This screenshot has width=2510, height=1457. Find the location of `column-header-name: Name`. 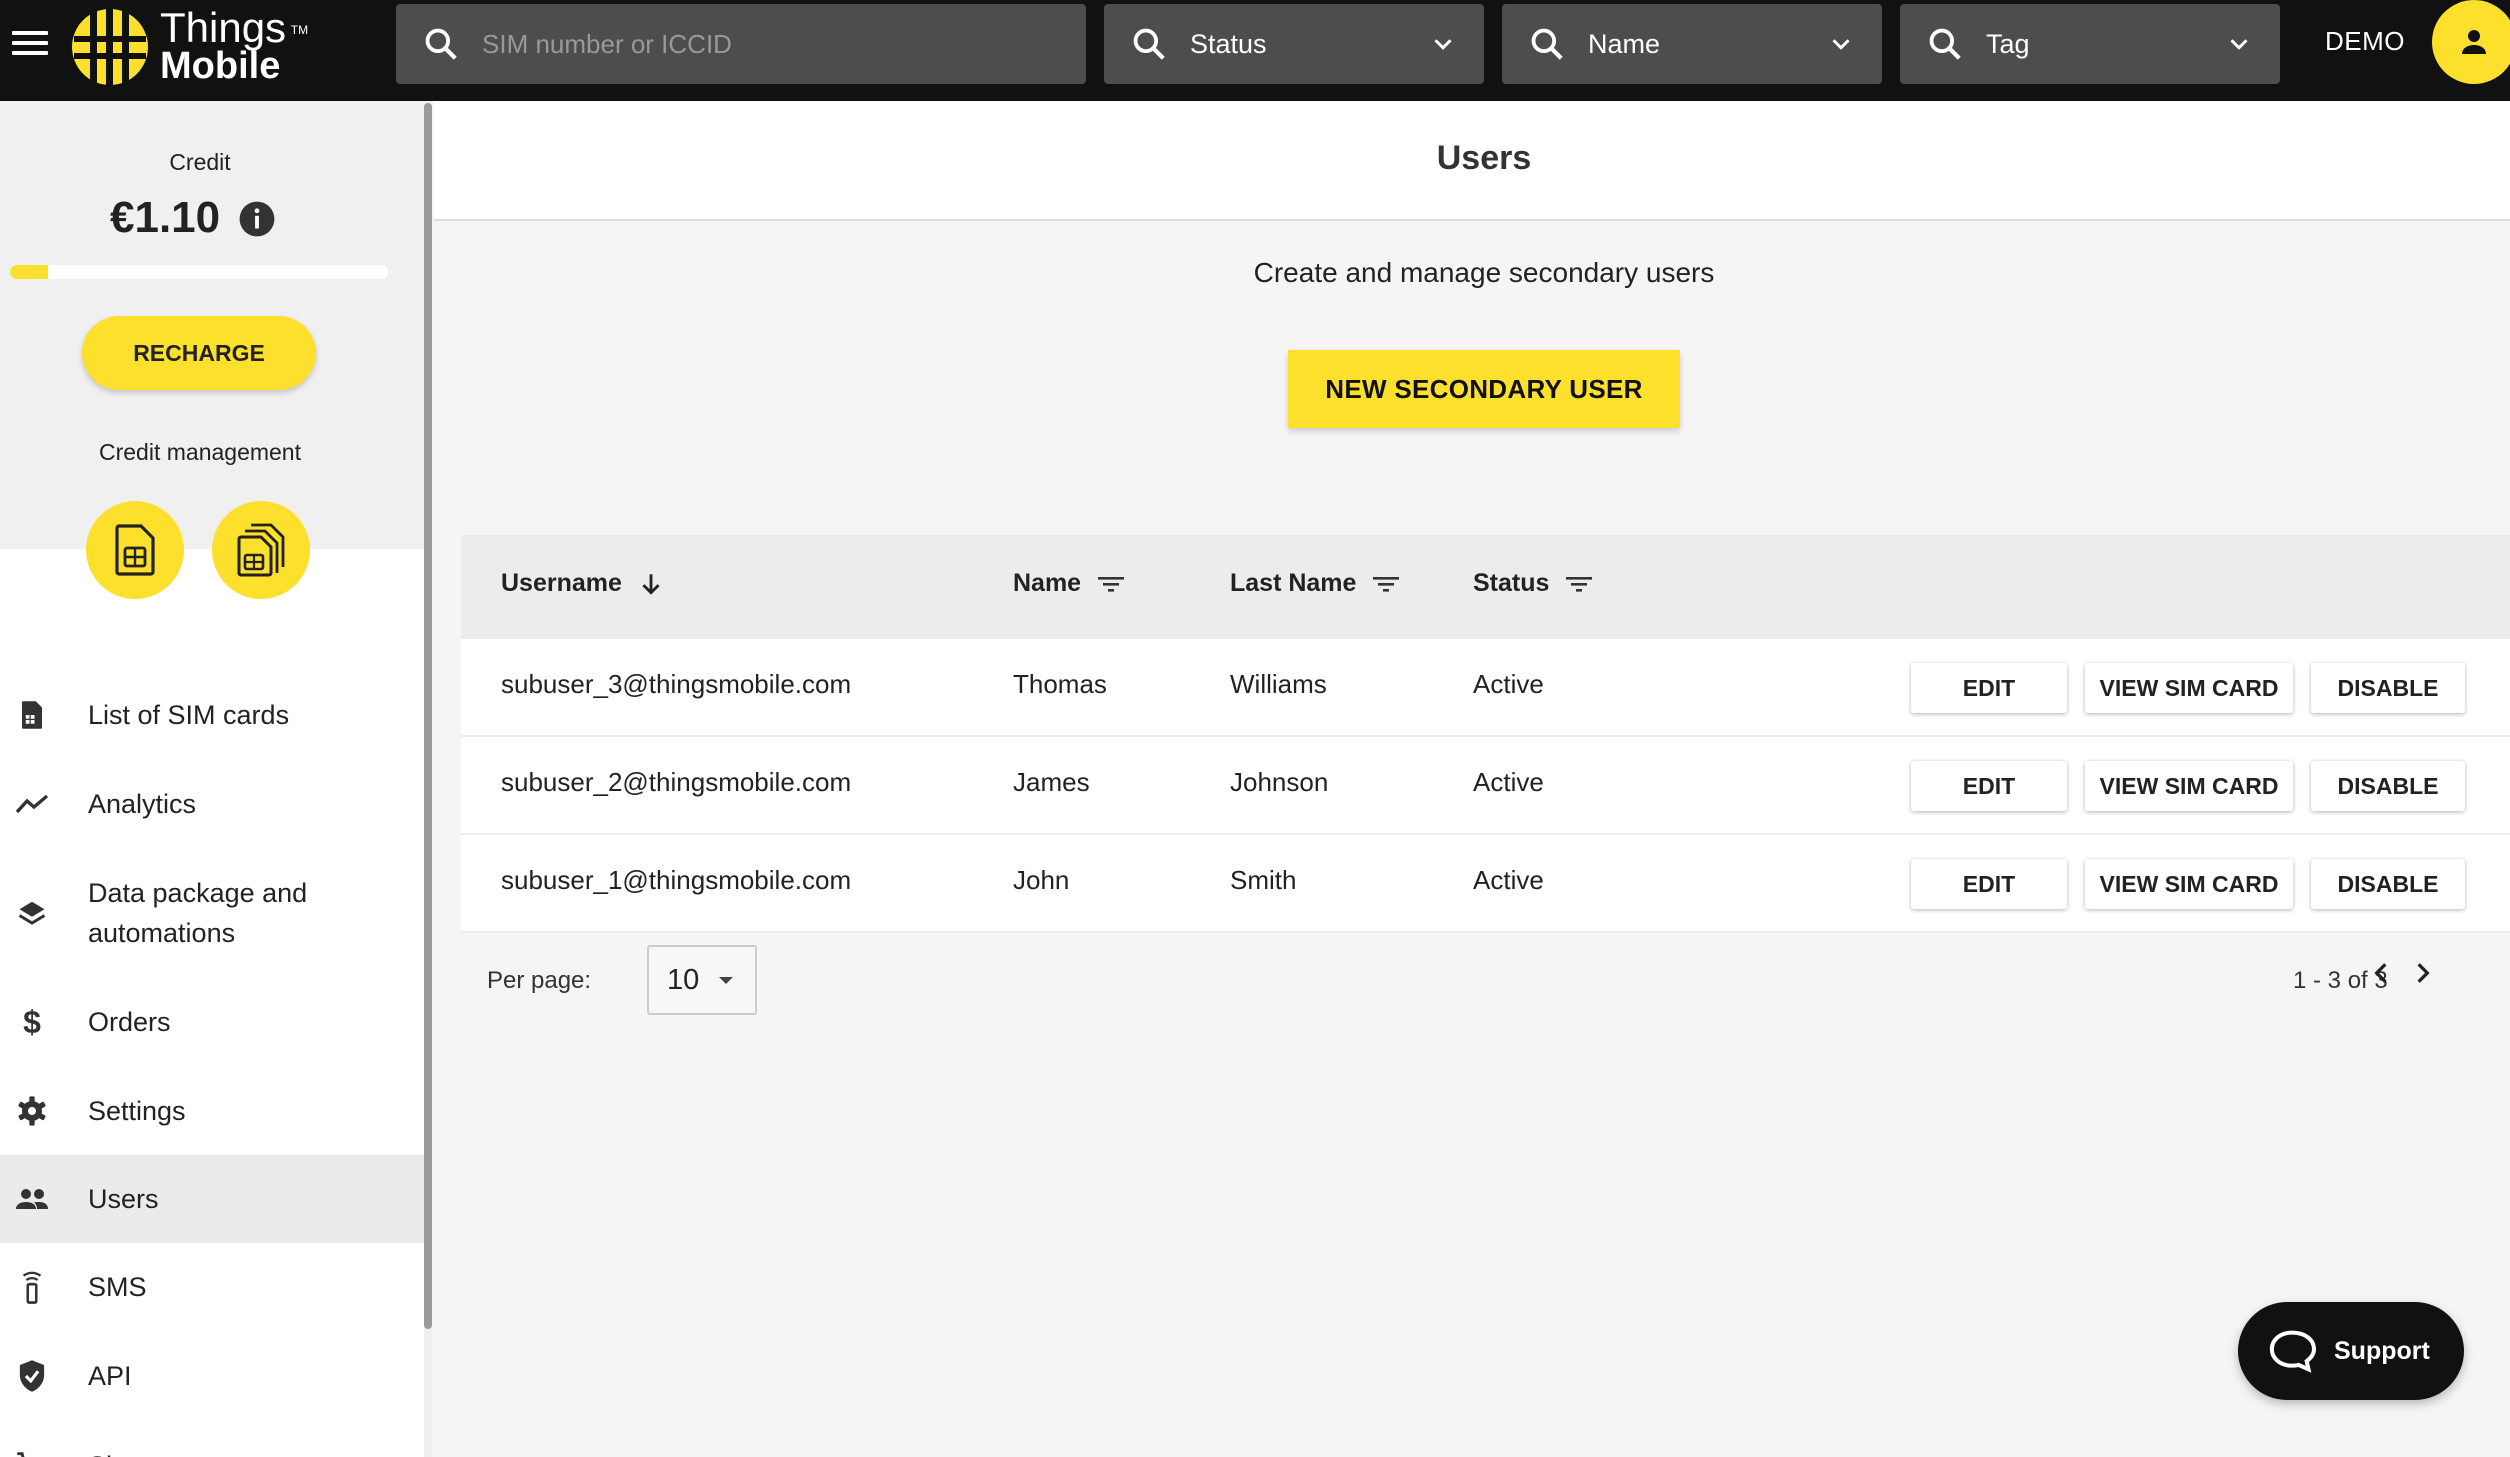

column-header-name: Name is located at coordinates (1069, 583).